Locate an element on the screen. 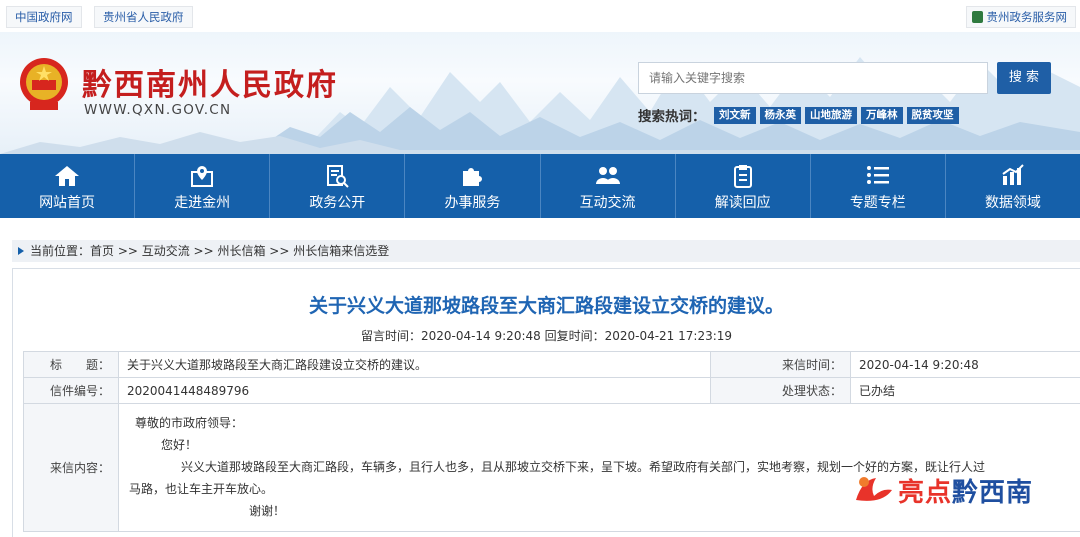 This screenshot has width=1080, height=537. status-value: 已办结 is located at coordinates (965, 390).